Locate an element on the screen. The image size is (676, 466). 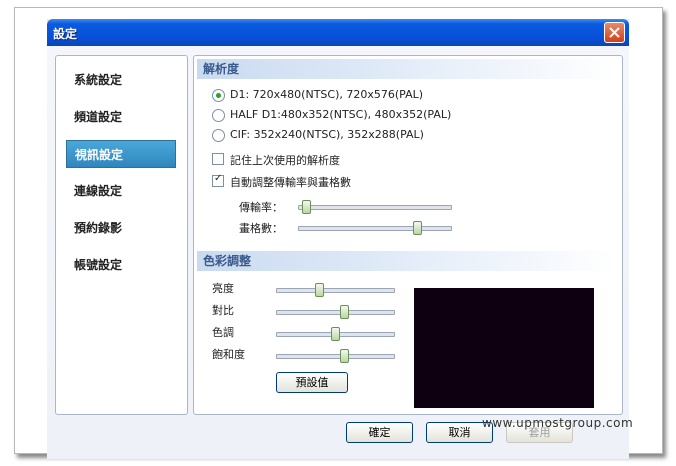
brightness-label: 亮度 is located at coordinates (223, 288).